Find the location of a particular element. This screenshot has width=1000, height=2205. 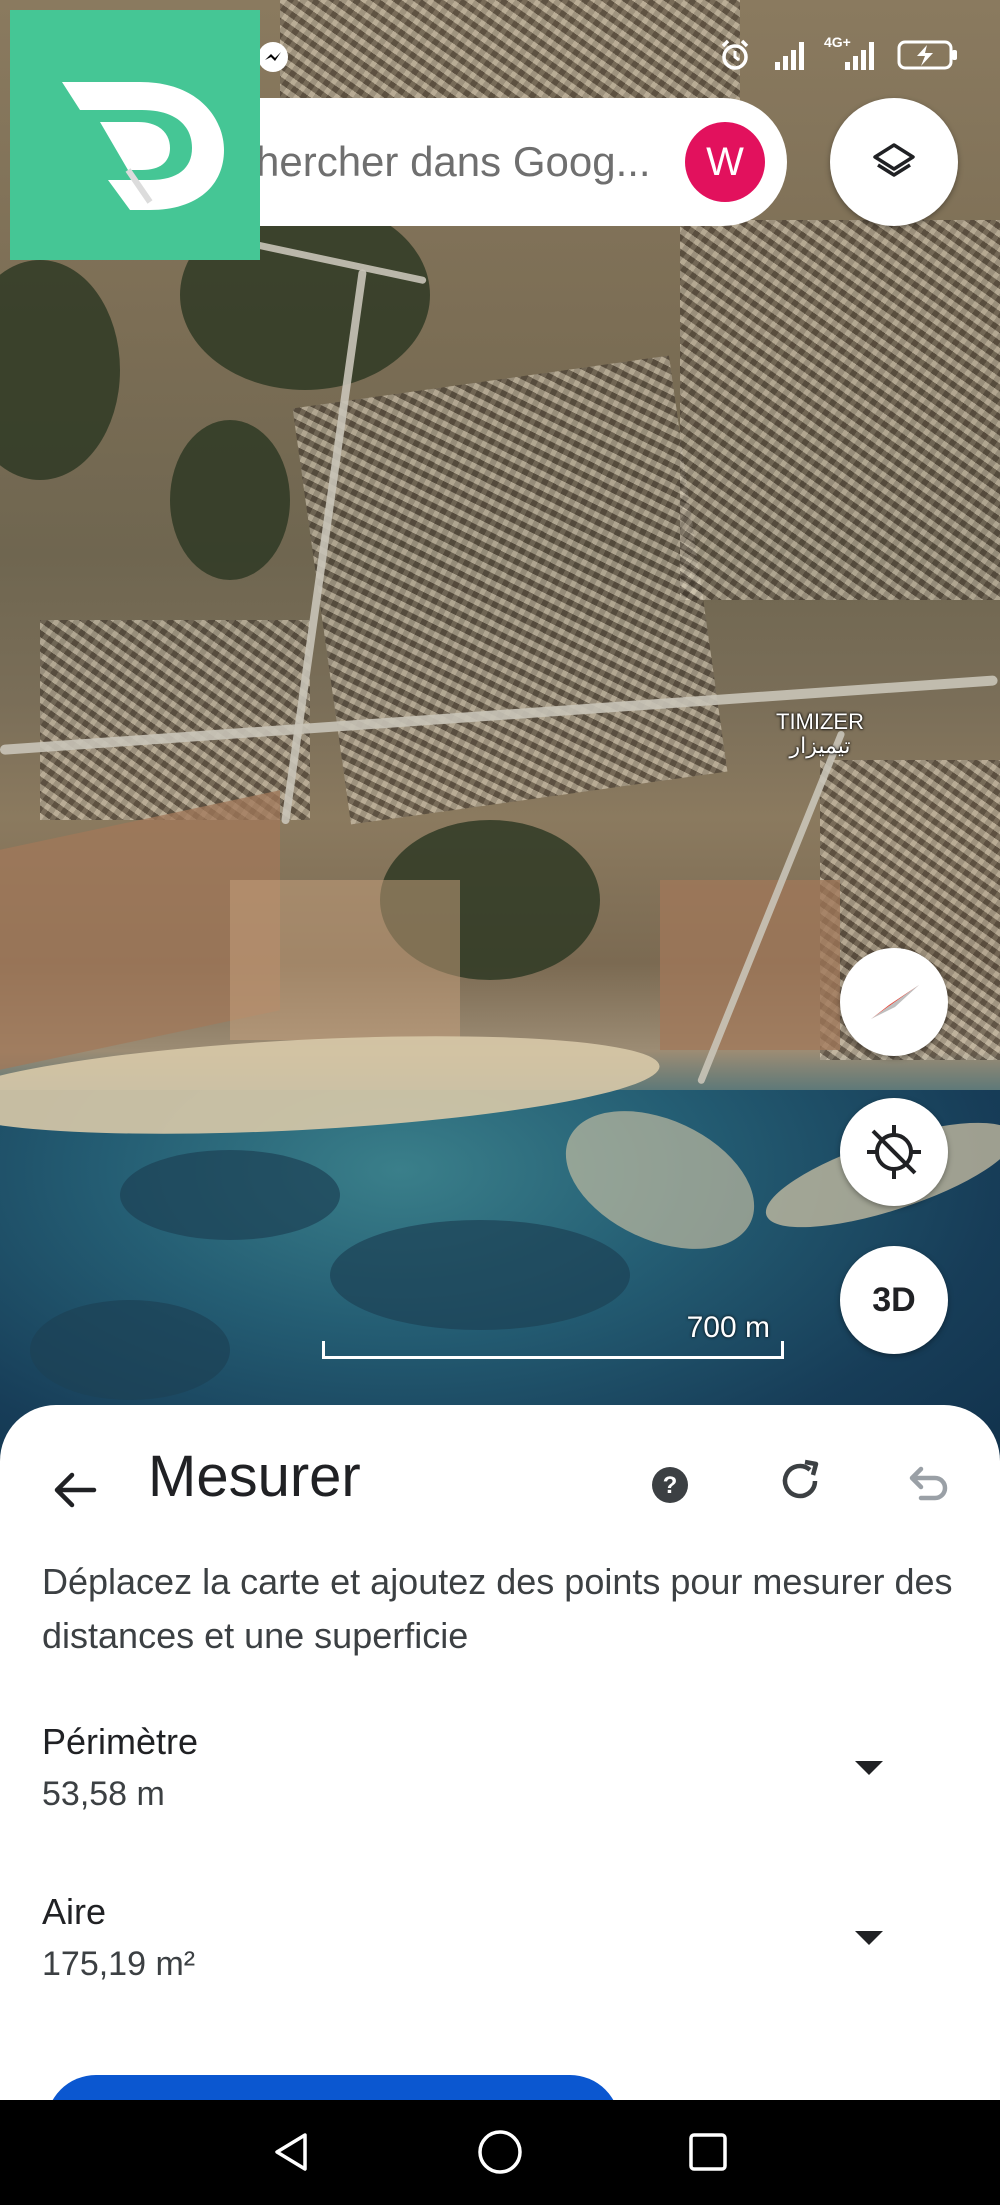

brand-logo is located at coordinates (135, 135).